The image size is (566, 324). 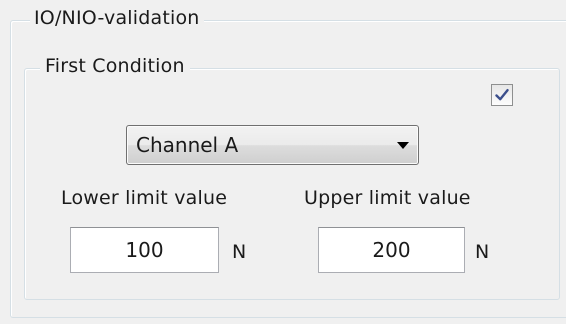 What do you see at coordinates (187, 145) in the screenshot?
I see `channel-select-value: Channel A` at bounding box center [187, 145].